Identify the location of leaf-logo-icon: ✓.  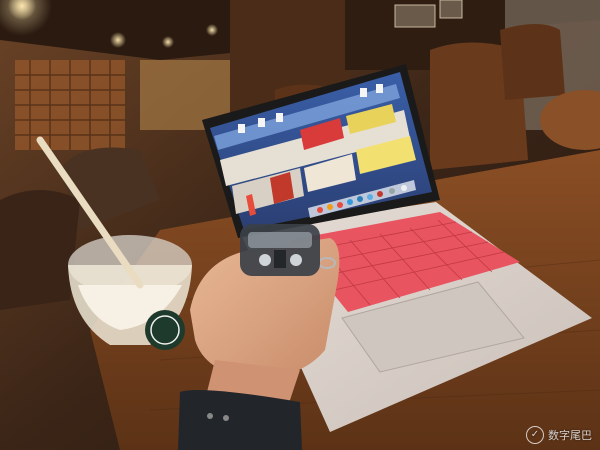
(535, 435).